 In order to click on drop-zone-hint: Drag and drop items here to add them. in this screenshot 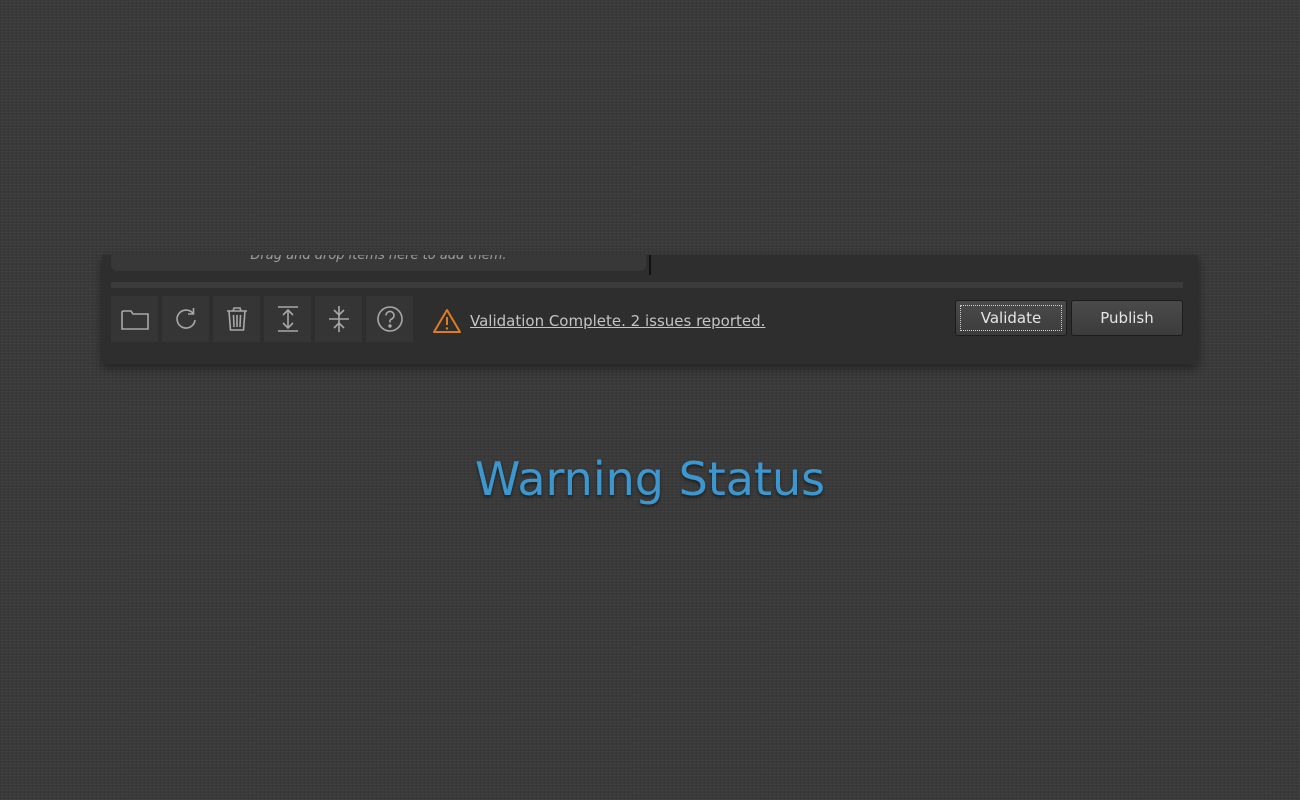, I will do `click(378, 259)`.